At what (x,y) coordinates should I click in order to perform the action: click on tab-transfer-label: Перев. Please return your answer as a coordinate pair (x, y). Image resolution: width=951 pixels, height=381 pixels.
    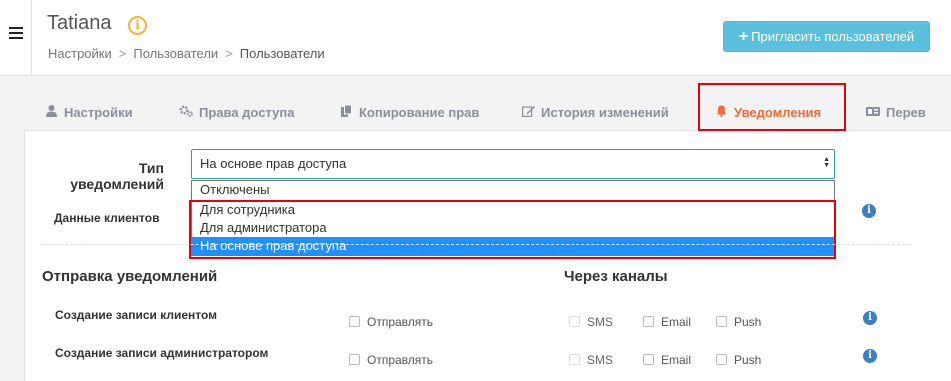
    Looking at the image, I should click on (906, 112).